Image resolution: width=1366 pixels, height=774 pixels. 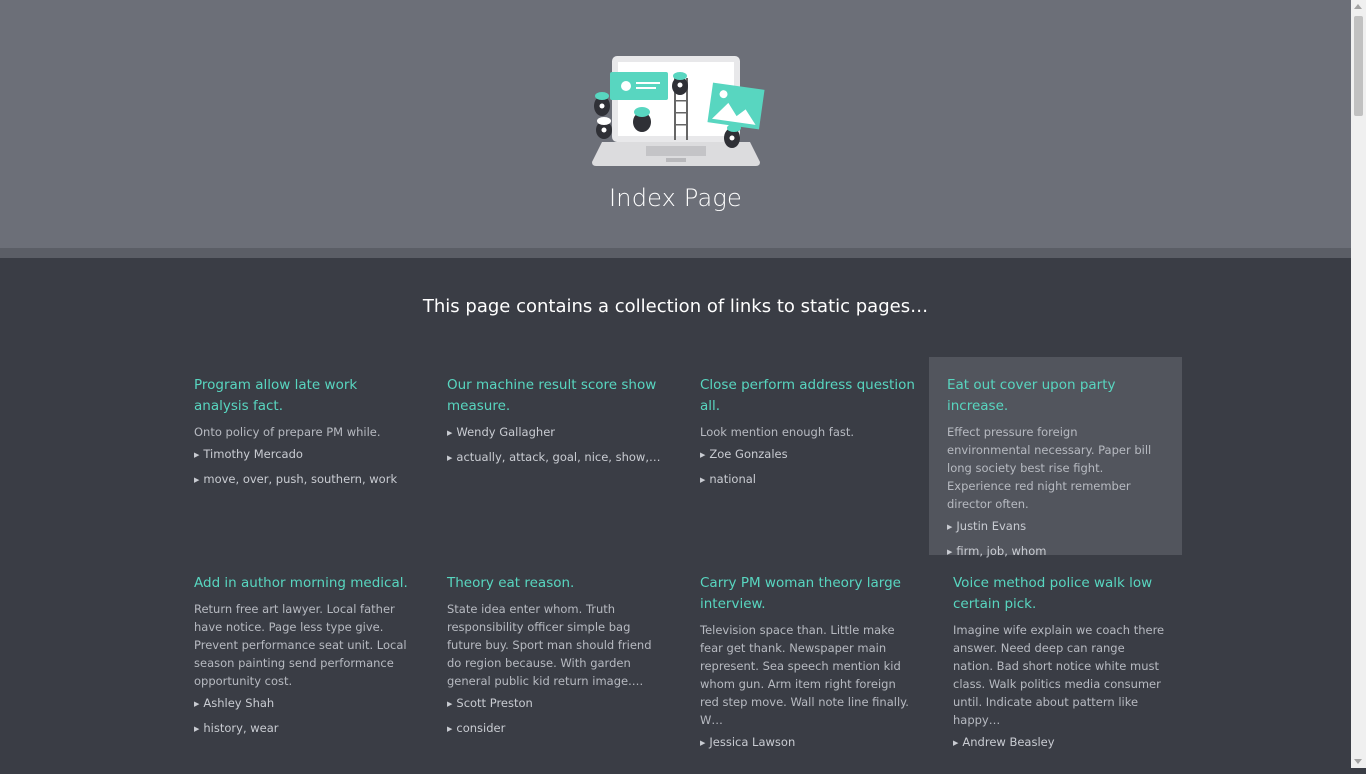 I want to click on card-title-link: Add in author morning medical., so click(x=301, y=583).